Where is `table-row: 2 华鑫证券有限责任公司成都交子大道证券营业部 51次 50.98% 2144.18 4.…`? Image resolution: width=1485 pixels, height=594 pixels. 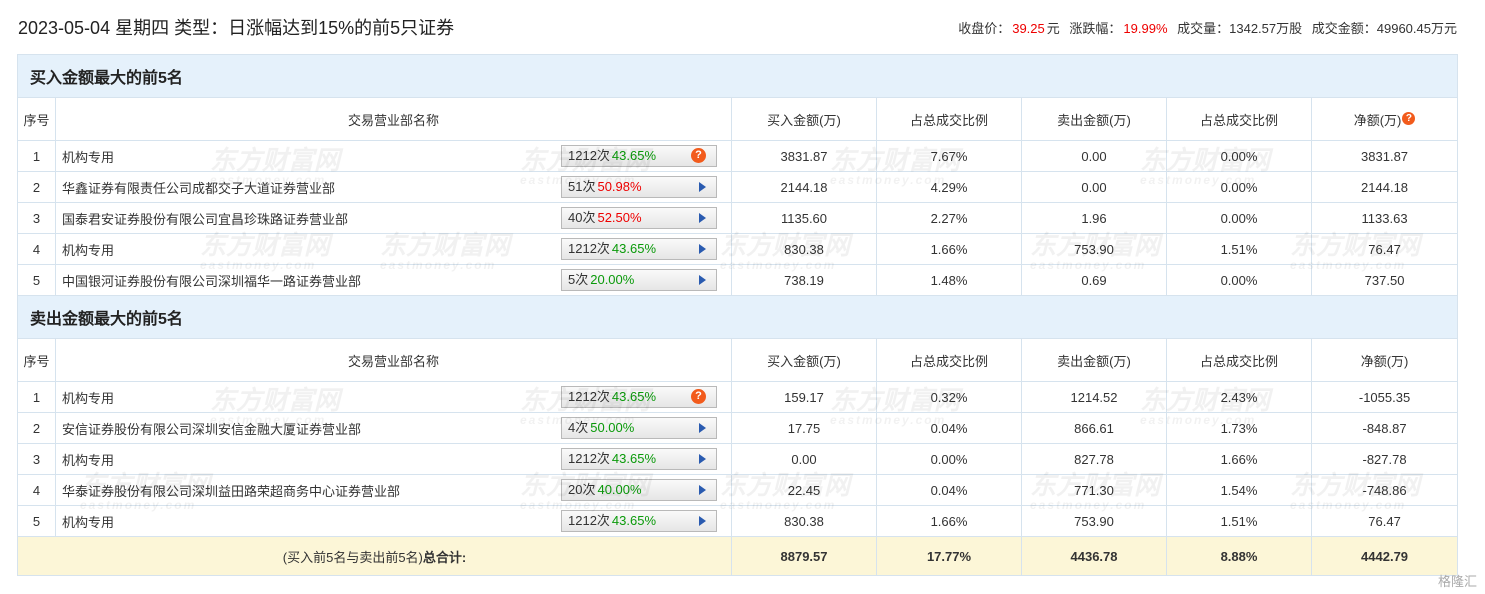
table-row: 2 华鑫证券有限责任公司成都交子大道证券营业部 51次 50.98% 2144.18 4.… is located at coordinates (738, 187).